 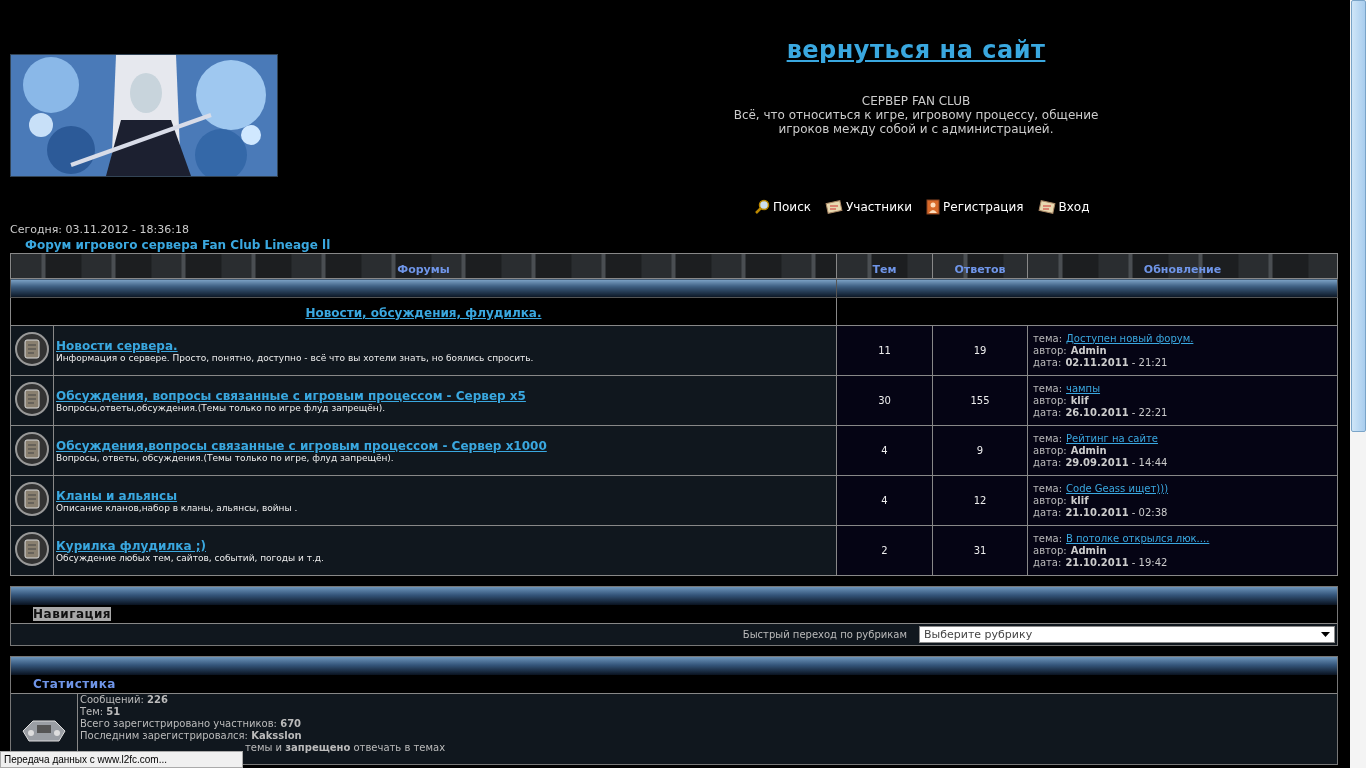 I want to click on column-header: Обновление, so click(x=1182, y=266).